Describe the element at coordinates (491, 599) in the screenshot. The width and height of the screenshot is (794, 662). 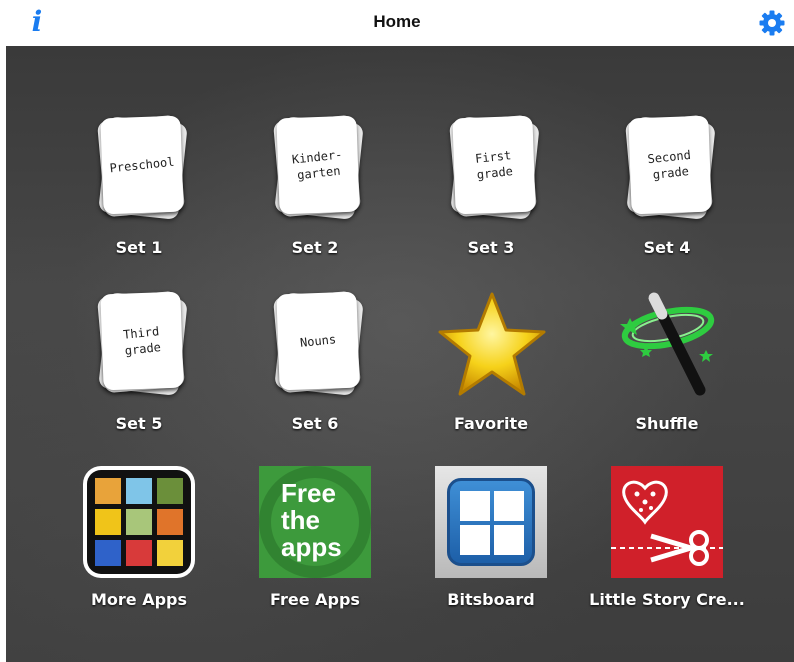
I see `bitsboard-label: Bitsboard` at that location.